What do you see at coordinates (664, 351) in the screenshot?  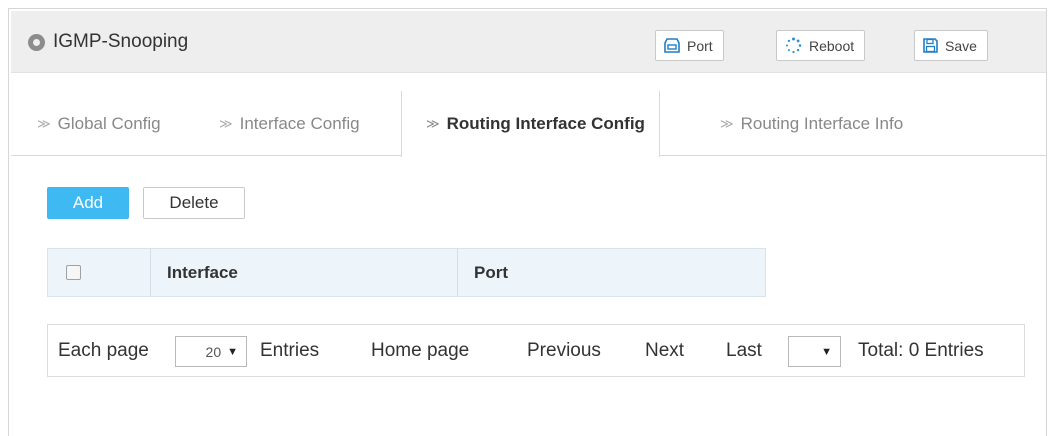 I see `next-link: Next` at bounding box center [664, 351].